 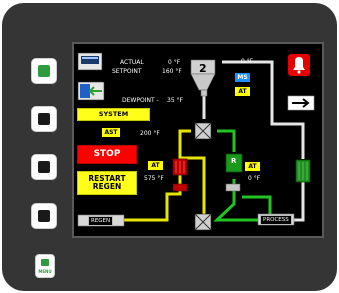 I want to click on setpoint-value: 160 °F, so click(x=172, y=71).